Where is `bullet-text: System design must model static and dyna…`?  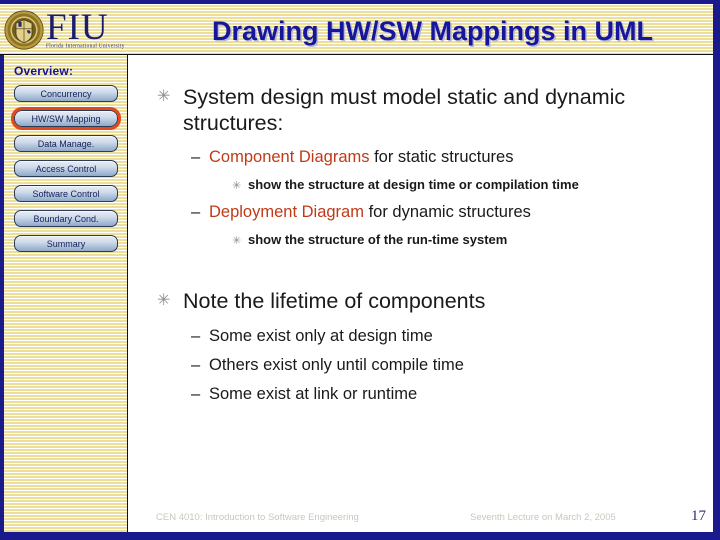 bullet-text: System design must model static and dyna… is located at coordinates (404, 110).